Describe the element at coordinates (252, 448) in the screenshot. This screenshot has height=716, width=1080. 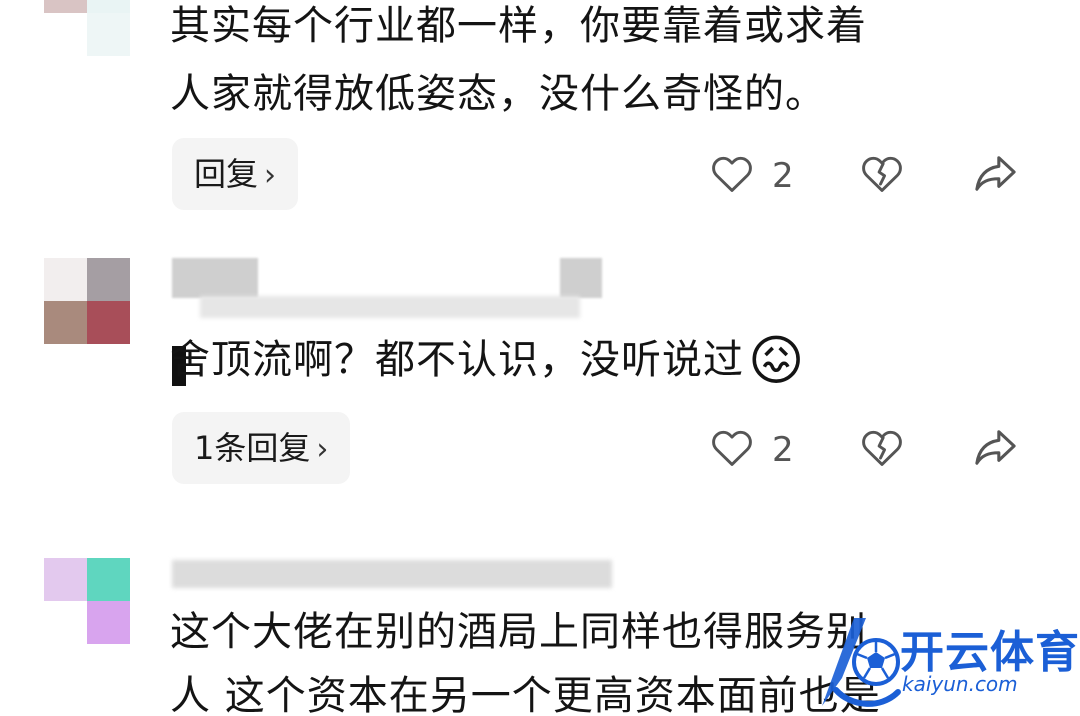
I see `reply-label: 1条回复` at that location.